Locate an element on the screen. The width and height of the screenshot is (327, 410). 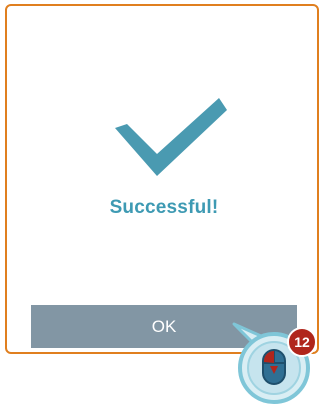
success-message: Successful! is located at coordinates (164, 207).